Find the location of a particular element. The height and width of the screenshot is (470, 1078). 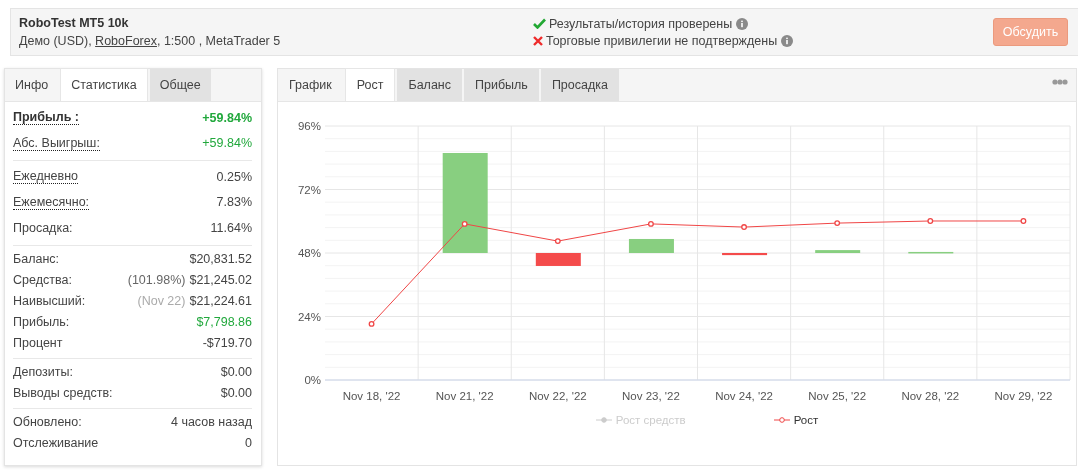

axis-label: Nov 24, '22 is located at coordinates (744, 396).